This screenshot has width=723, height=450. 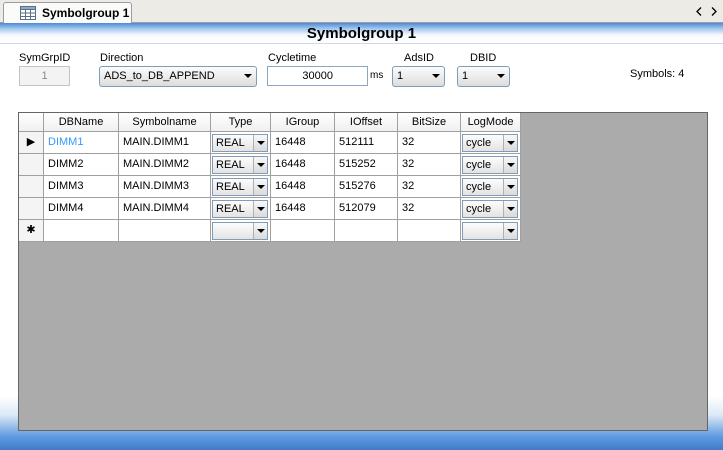 I want to click on page-title-bar: Symbolgroup 1, so click(x=361, y=33).